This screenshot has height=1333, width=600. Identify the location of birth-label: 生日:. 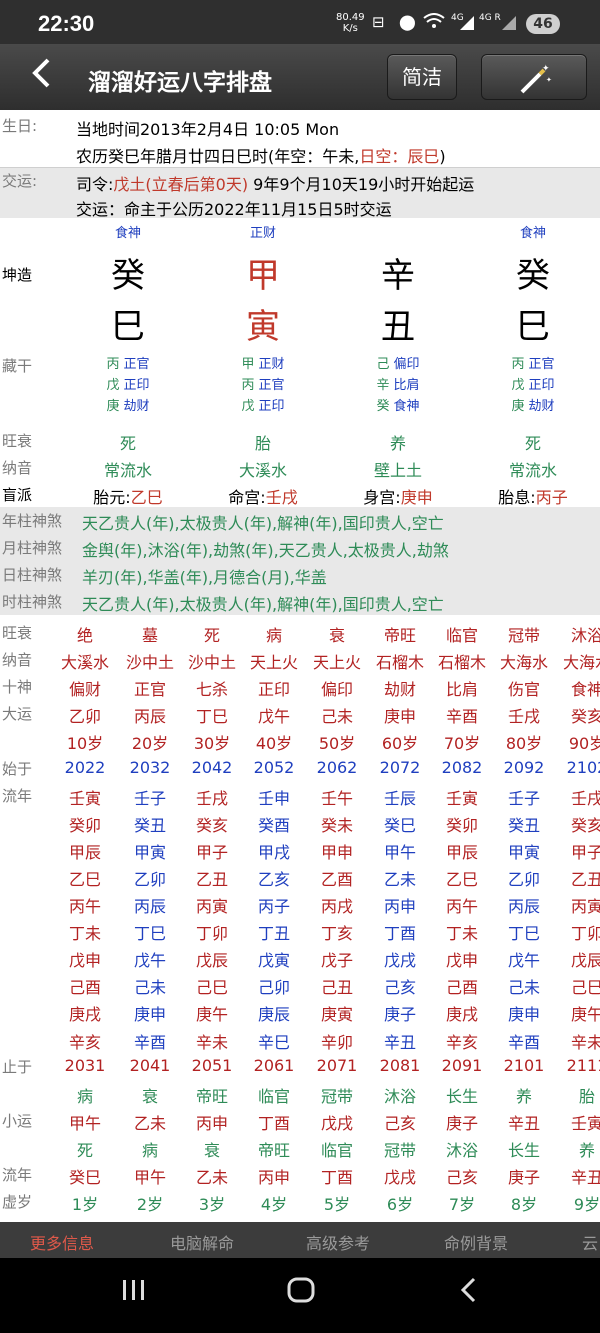
(20, 126).